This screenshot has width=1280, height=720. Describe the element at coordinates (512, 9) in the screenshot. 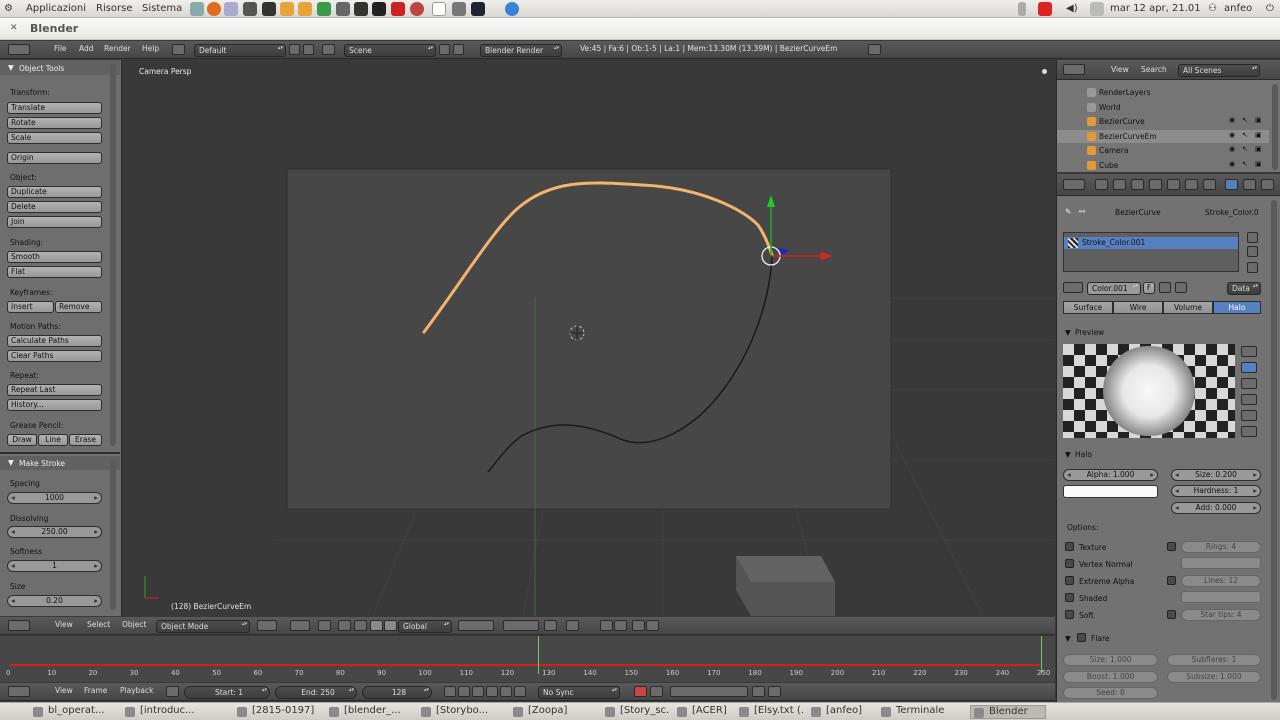

I see `network-icon` at that location.